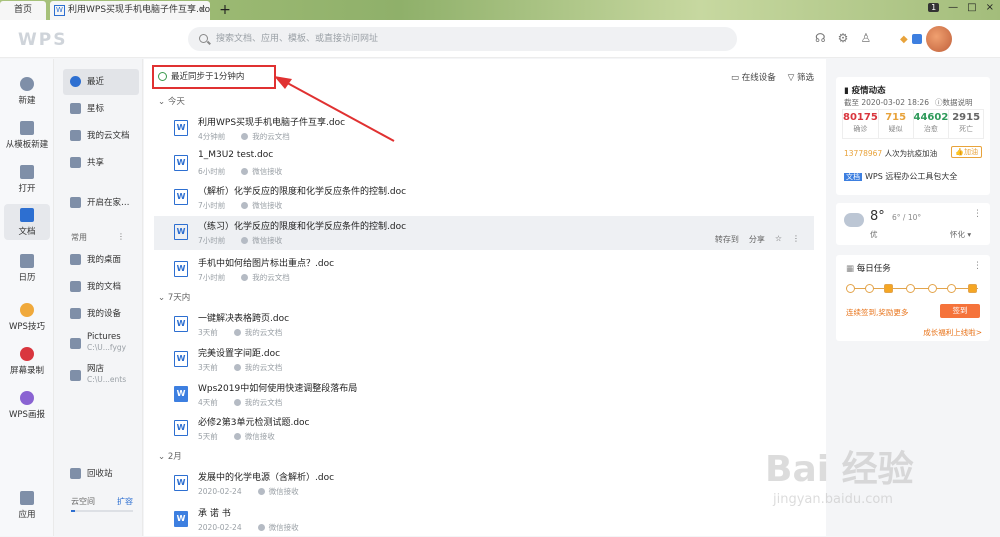 The height and width of the screenshot is (537, 1000). Describe the element at coordinates (900, 176) in the screenshot. I see `promo-link: 文档 WPS 远程办公工具包大全` at that location.